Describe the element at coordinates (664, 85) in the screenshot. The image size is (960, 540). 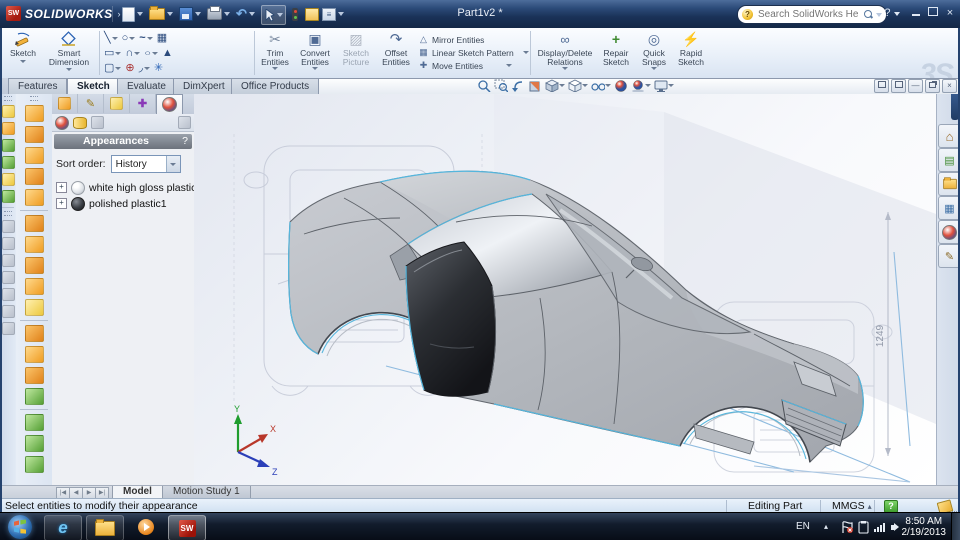
I see `view-settings-button` at that location.